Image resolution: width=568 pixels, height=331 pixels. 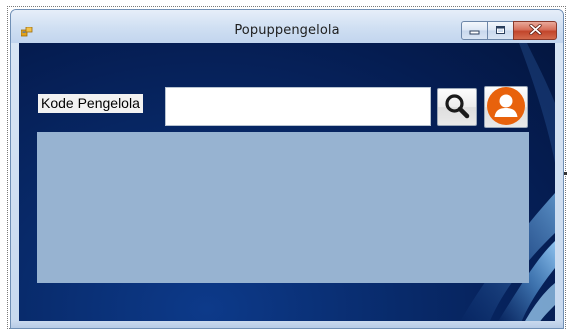 I want to click on user-icon, so click(x=506, y=107).